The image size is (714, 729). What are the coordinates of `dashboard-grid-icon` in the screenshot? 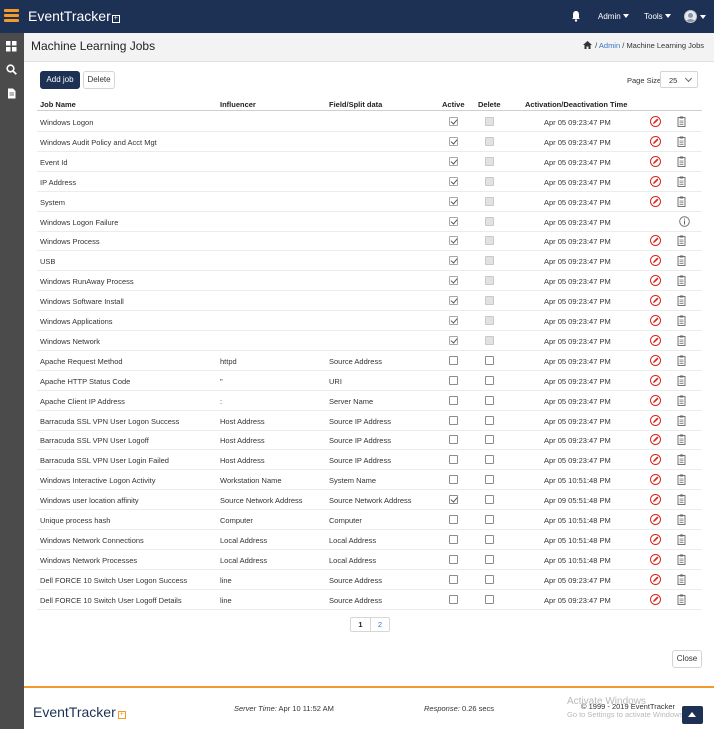 It's located at (11, 46).